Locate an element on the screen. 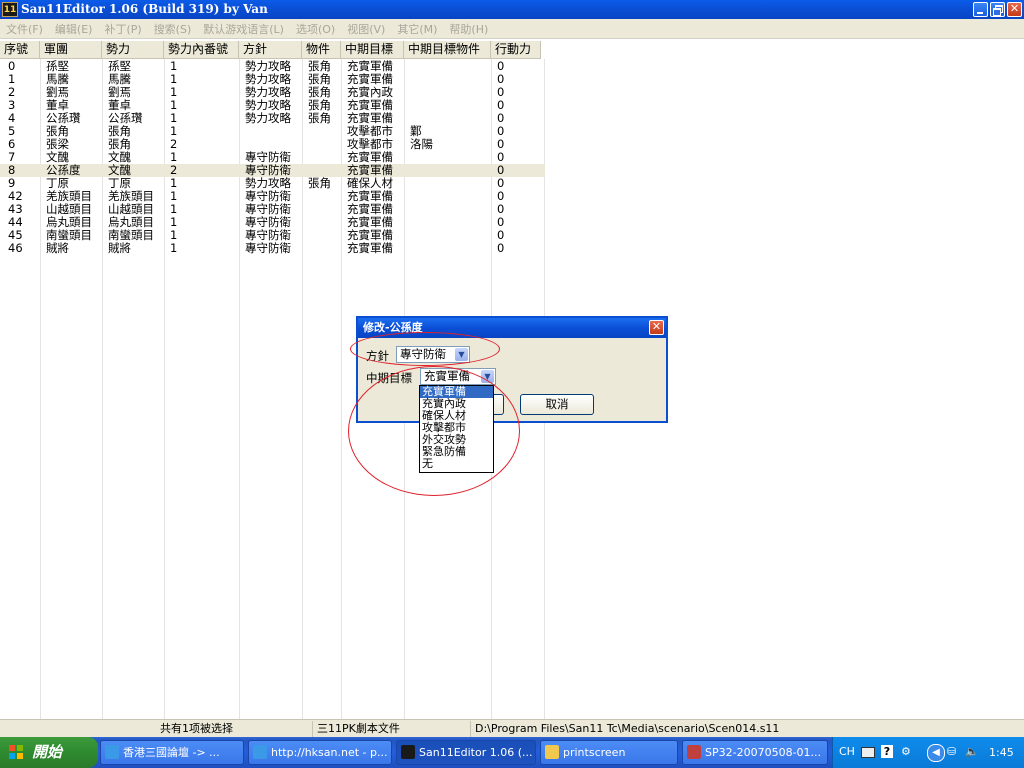 This screenshot has width=1024, height=768. menu-language: 默认游戏语言(L) is located at coordinates (243, 29).